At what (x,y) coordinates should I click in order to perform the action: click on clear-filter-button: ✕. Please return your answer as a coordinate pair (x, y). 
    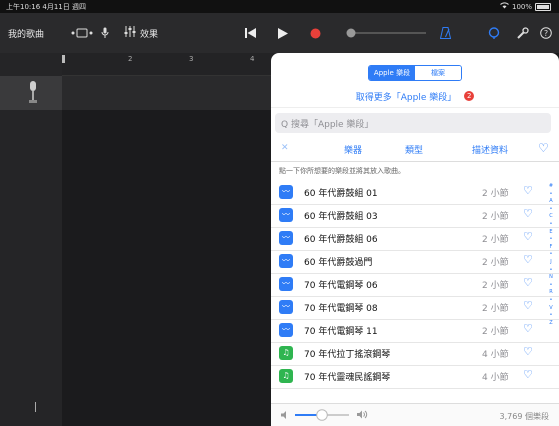
    Looking at the image, I should click on (285, 148).